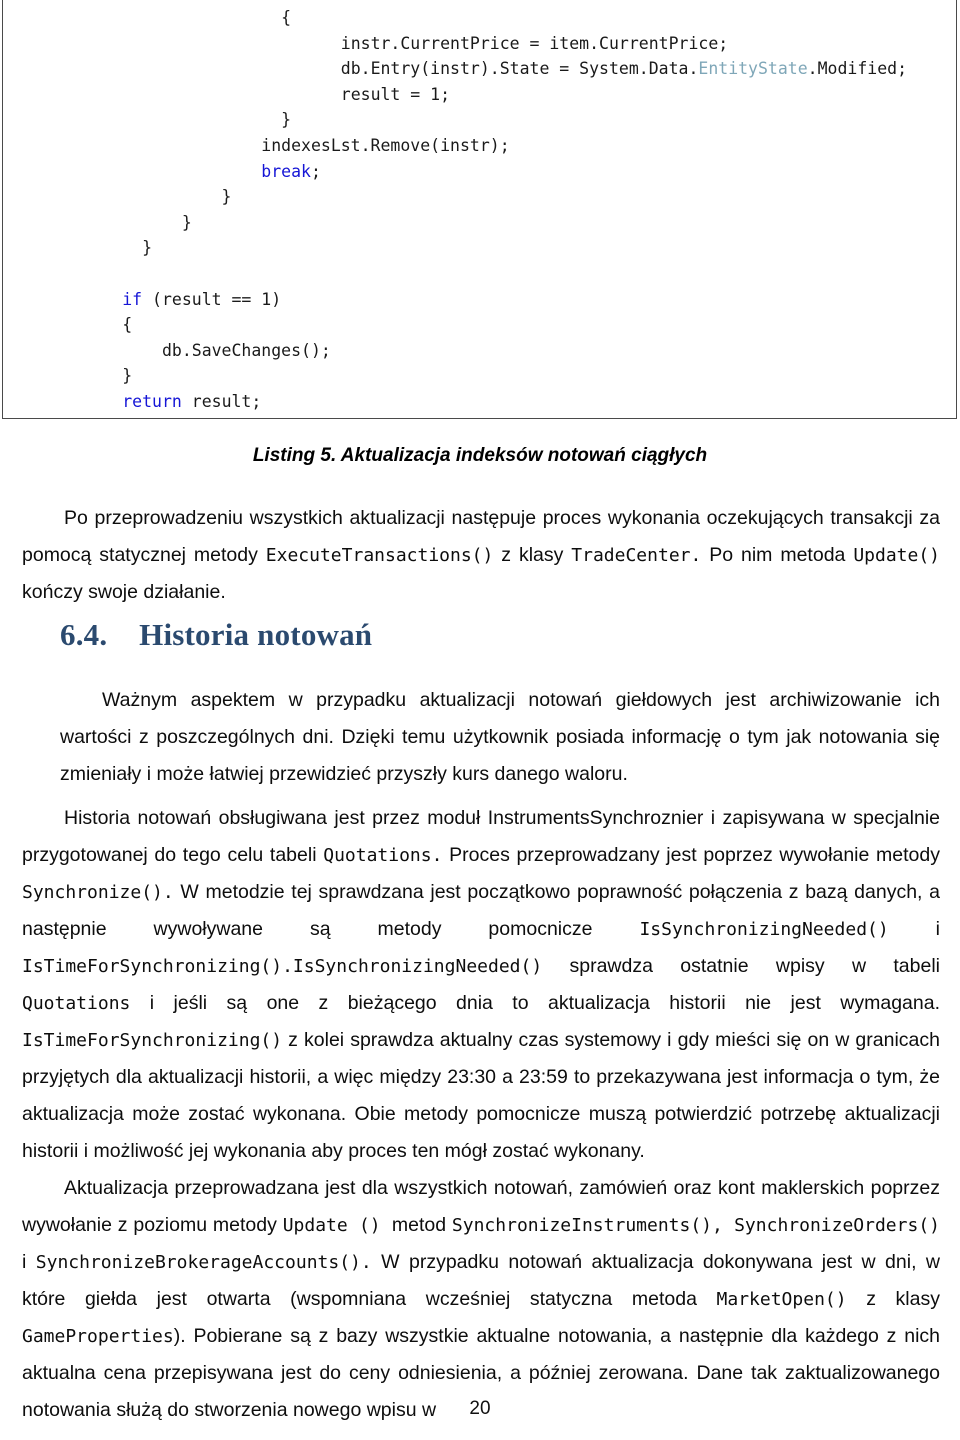 This screenshot has width=960, height=1440. What do you see at coordinates (385, 145) in the screenshot?
I see `code-text: indexesLst.Remove(instr);` at bounding box center [385, 145].